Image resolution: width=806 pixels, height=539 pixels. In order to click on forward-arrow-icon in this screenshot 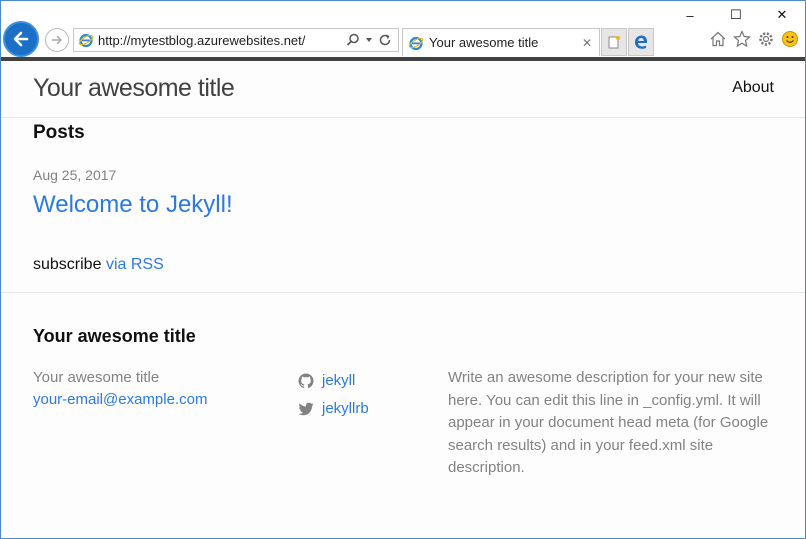, I will do `click(57, 40)`.